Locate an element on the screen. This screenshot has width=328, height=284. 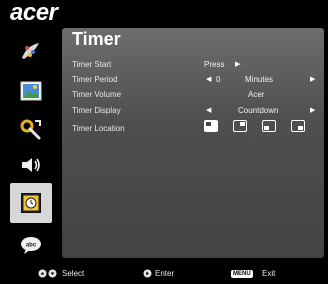
language-speech-icon: abc is located at coordinates (31, 245).